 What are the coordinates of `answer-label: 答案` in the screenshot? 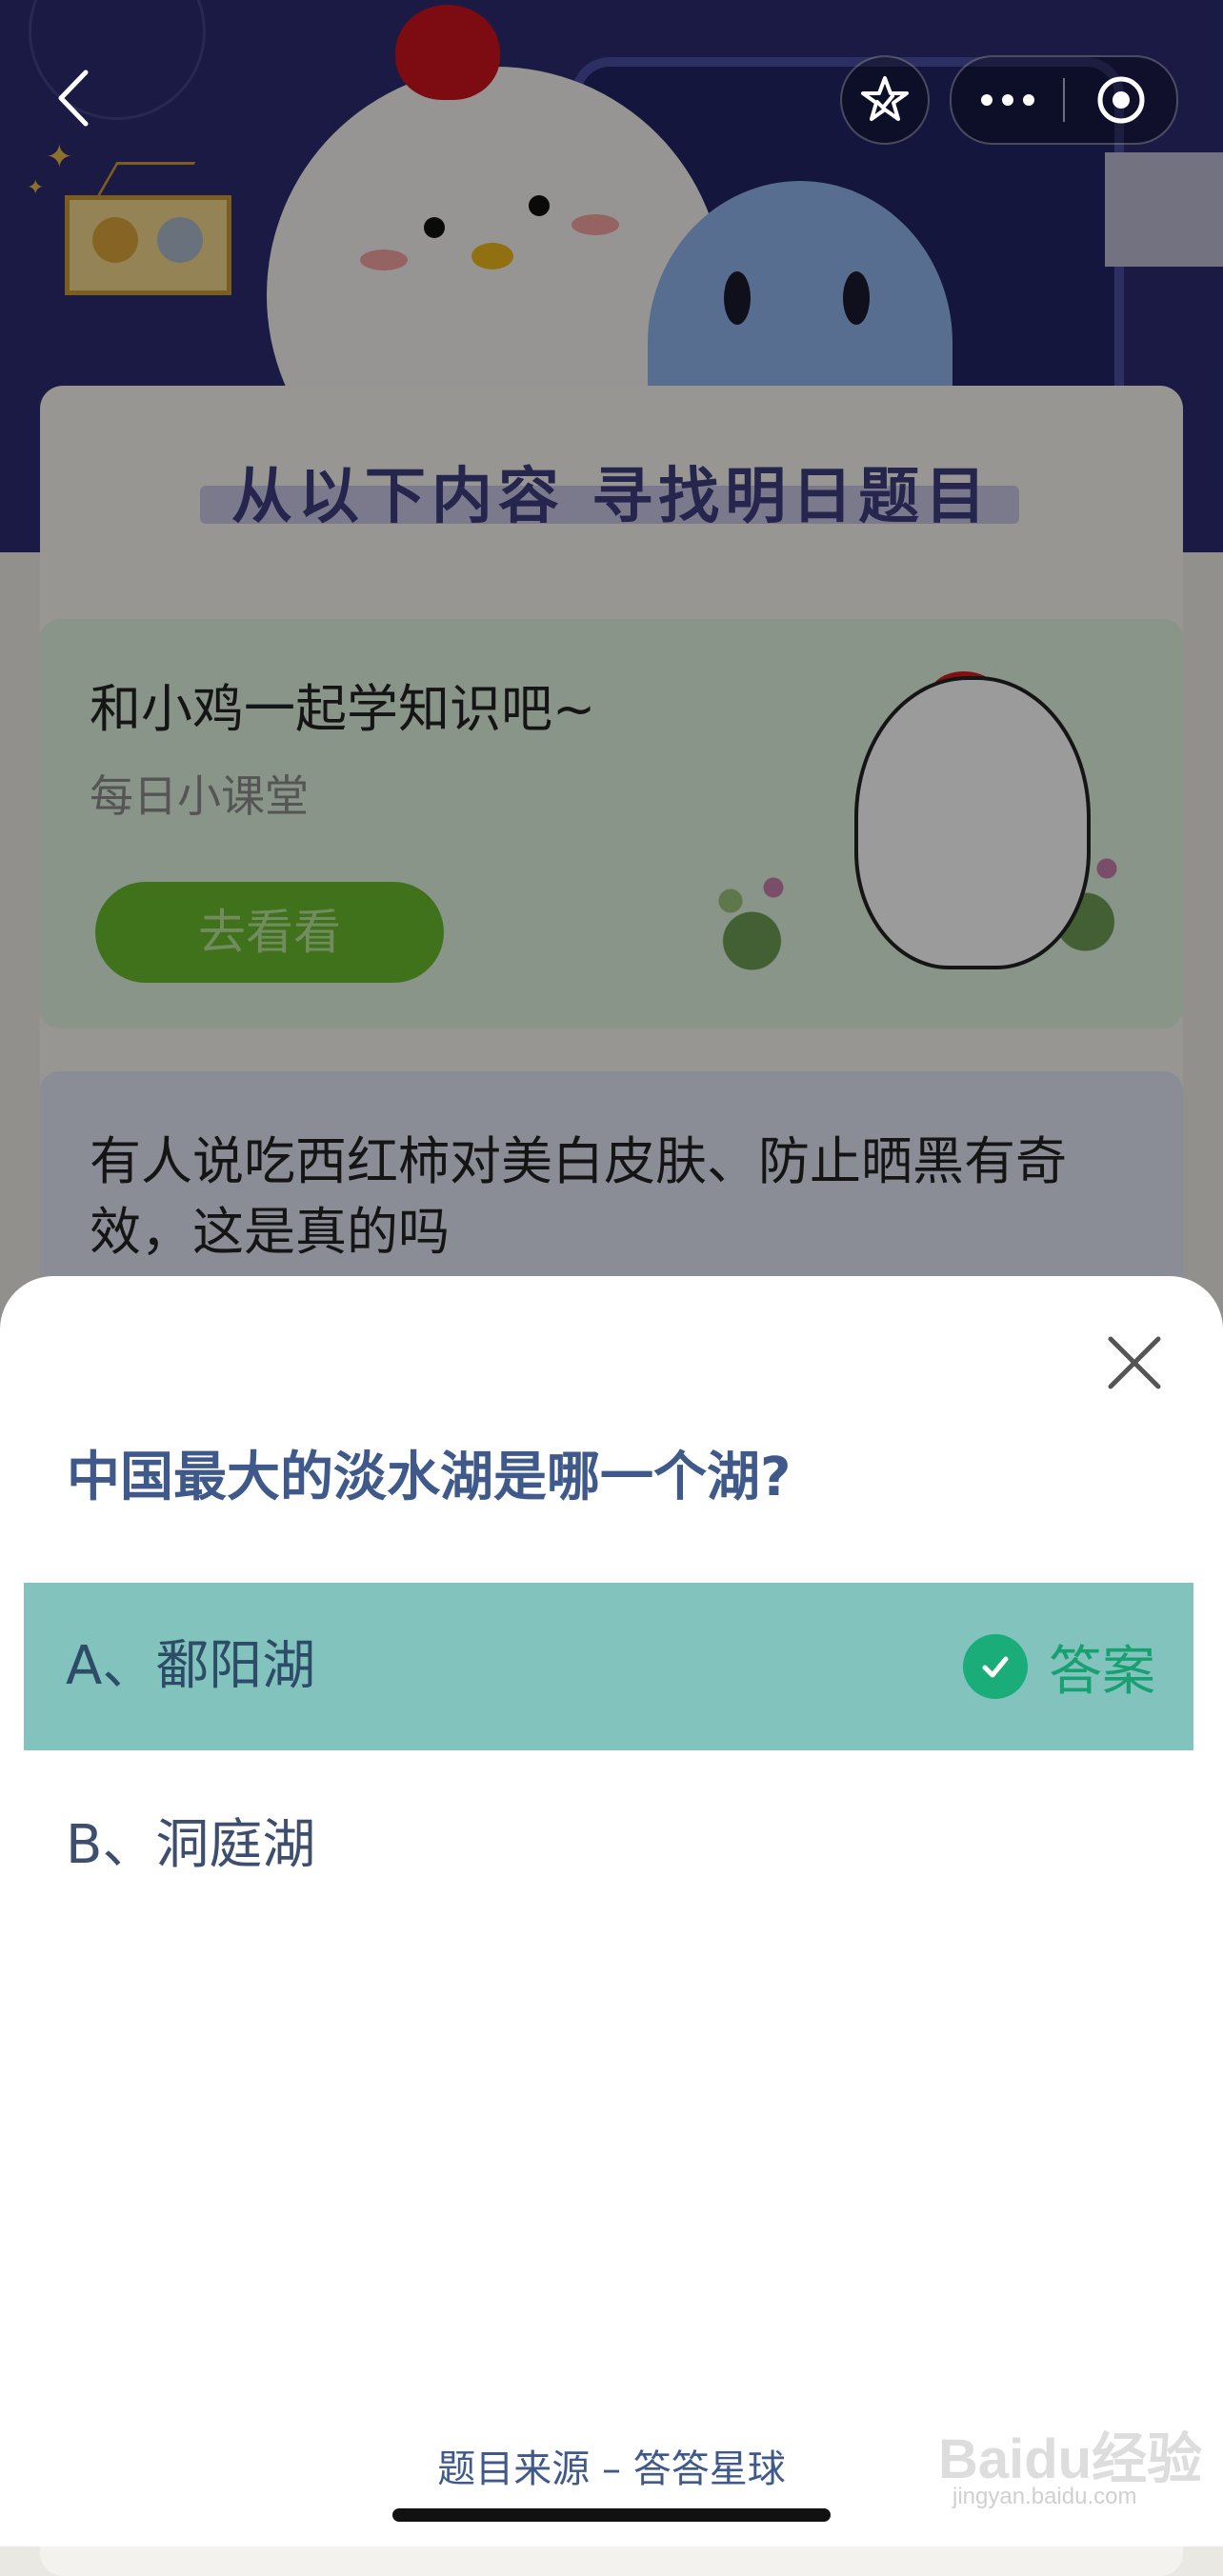 It's located at (1102, 1671).